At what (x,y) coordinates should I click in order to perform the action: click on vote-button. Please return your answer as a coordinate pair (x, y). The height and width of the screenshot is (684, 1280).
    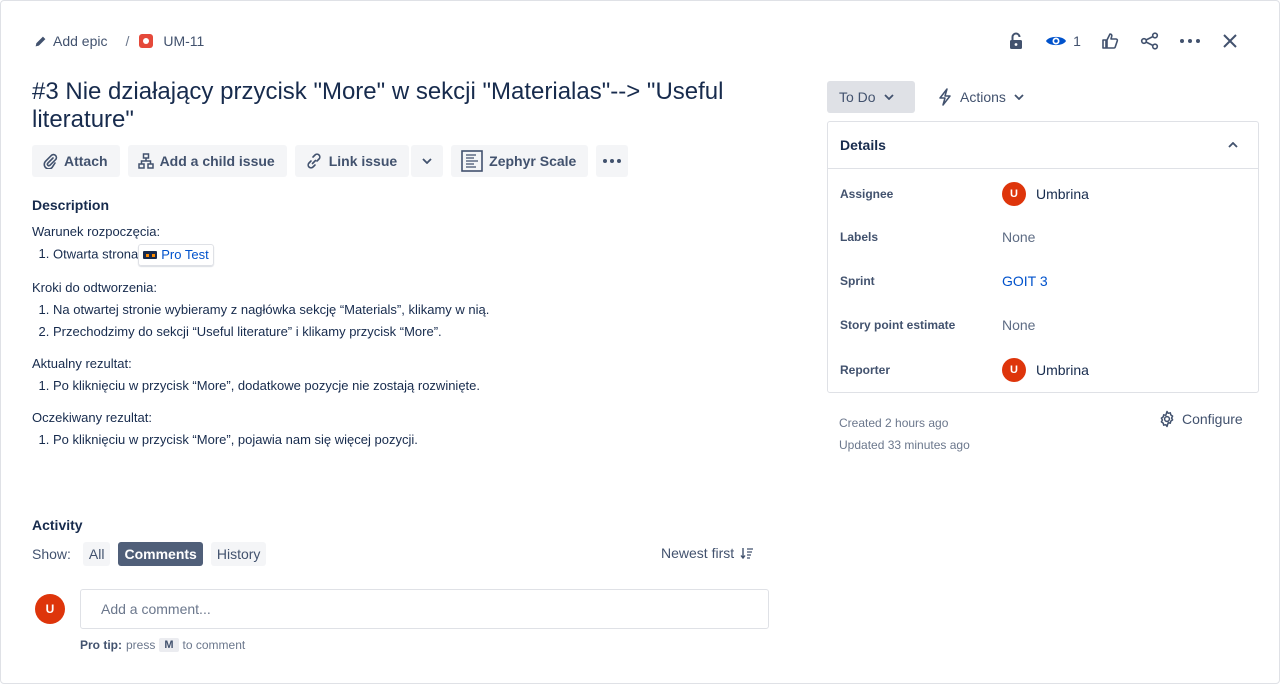
    Looking at the image, I should click on (1110, 41).